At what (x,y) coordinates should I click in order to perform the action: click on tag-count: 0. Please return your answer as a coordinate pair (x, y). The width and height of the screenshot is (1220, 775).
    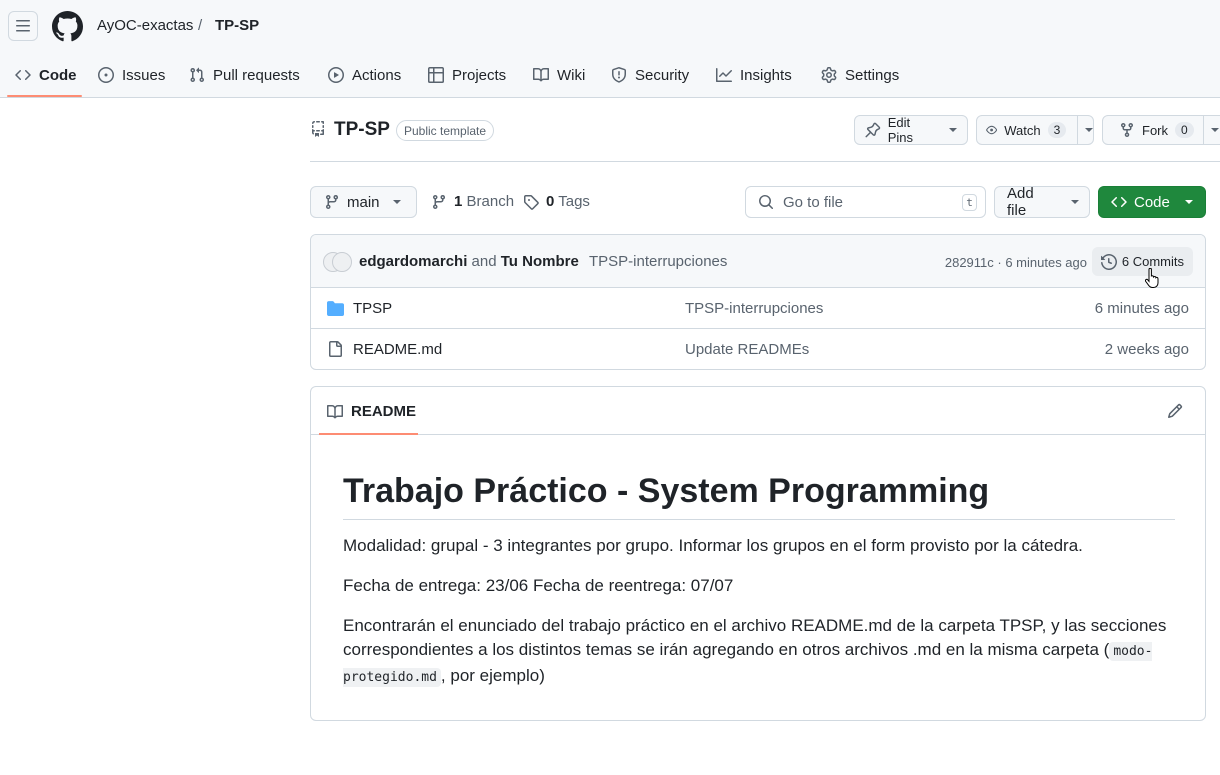
    Looking at the image, I should click on (550, 201).